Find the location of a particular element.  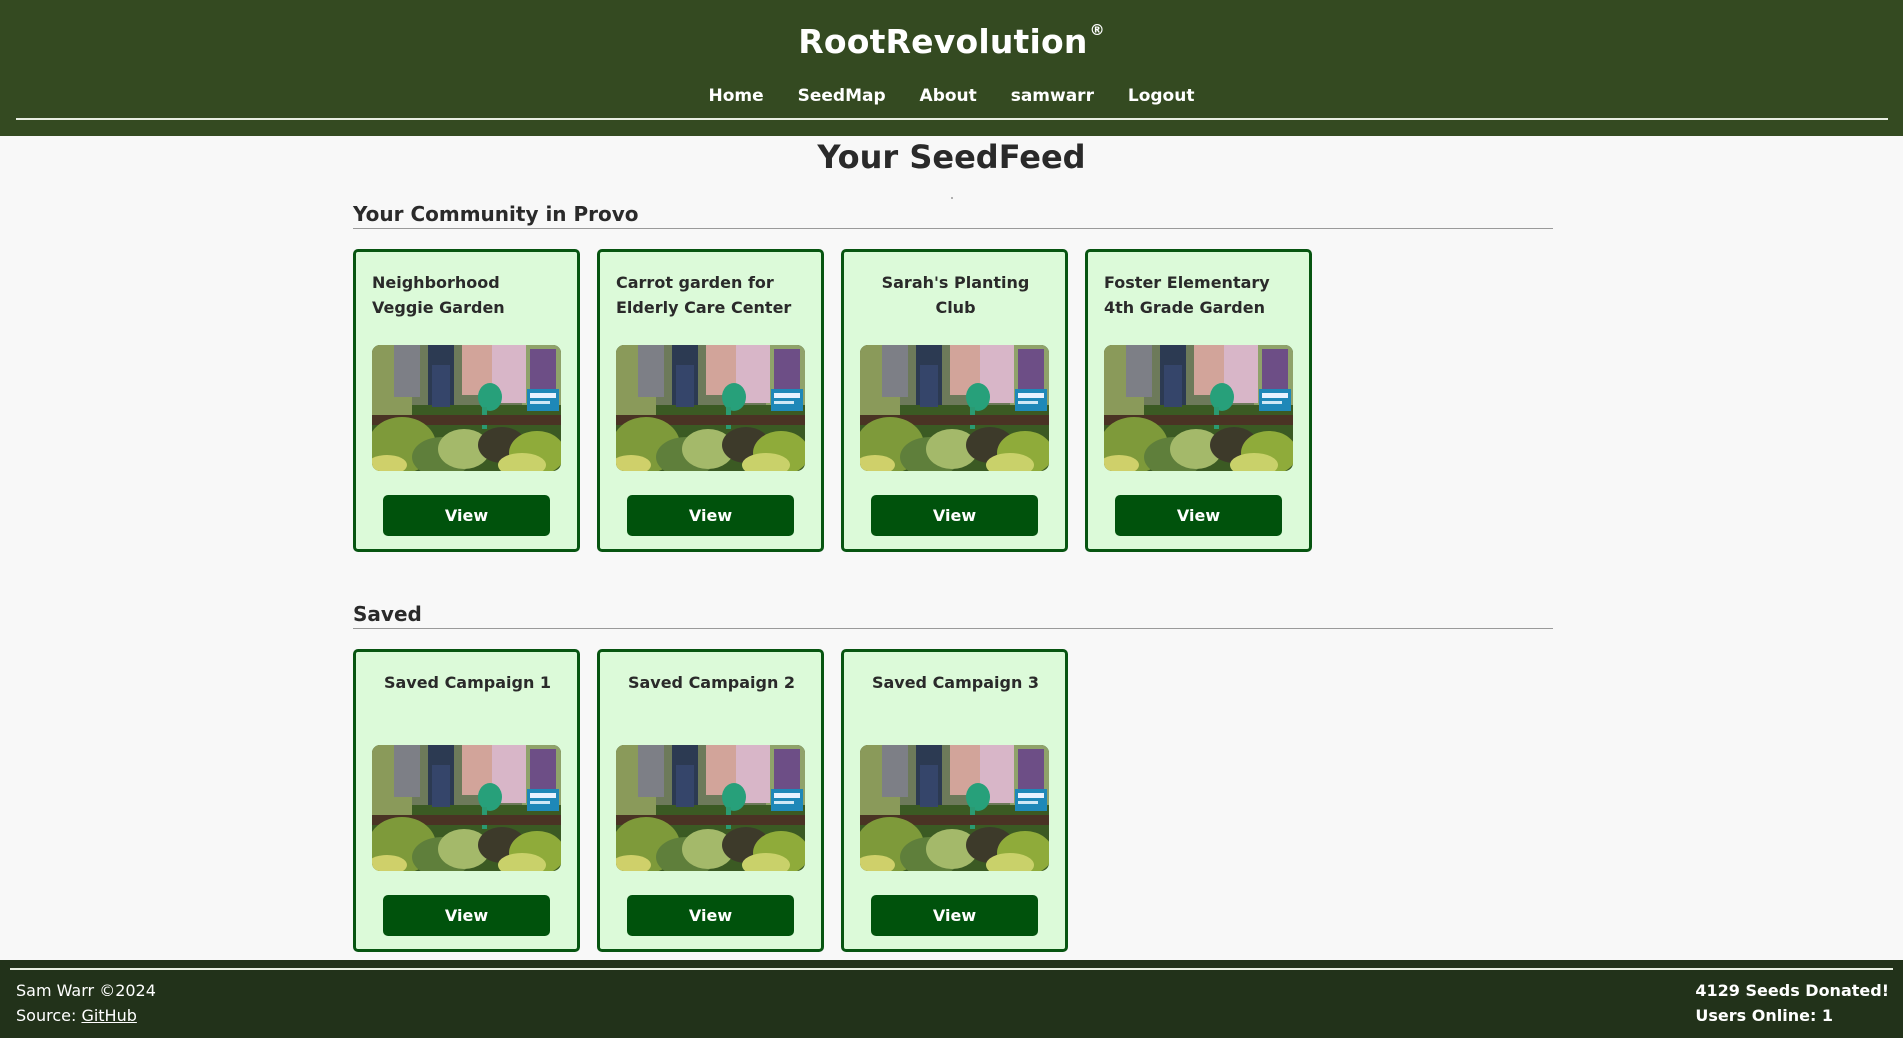

nav-about-link: About is located at coordinates (948, 96).